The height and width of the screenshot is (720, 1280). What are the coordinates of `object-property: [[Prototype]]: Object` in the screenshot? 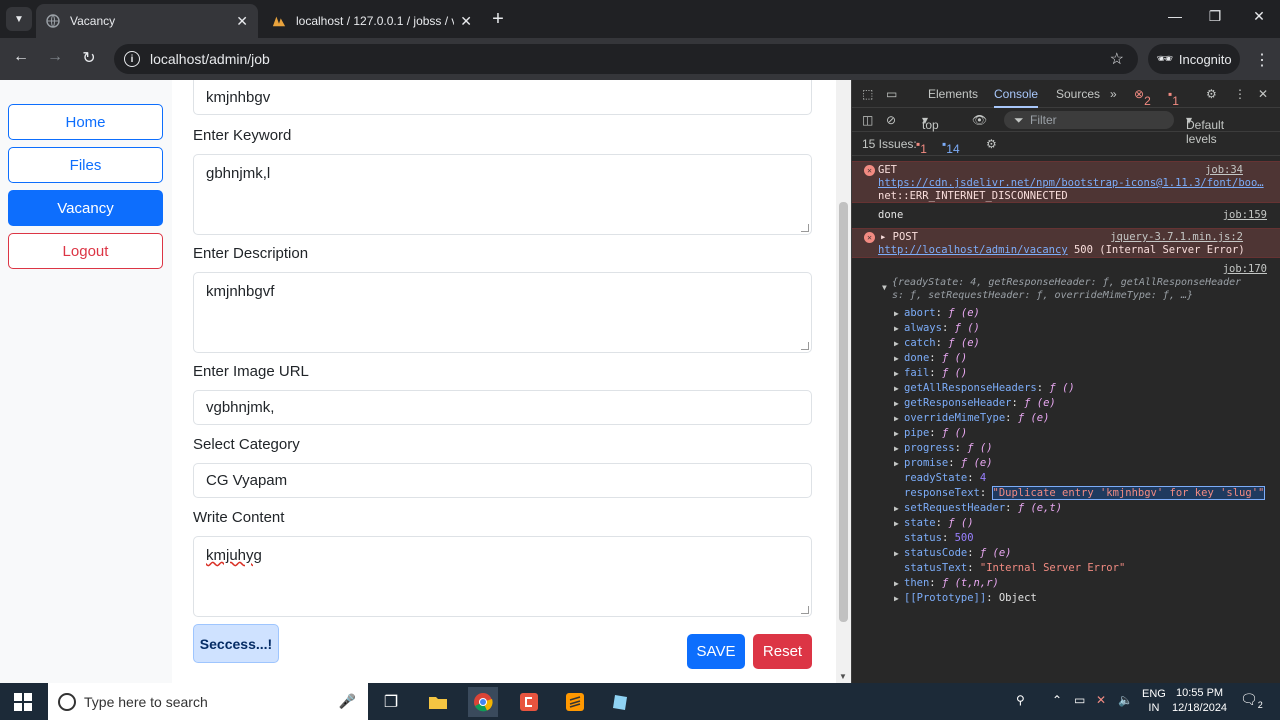 It's located at (970, 598).